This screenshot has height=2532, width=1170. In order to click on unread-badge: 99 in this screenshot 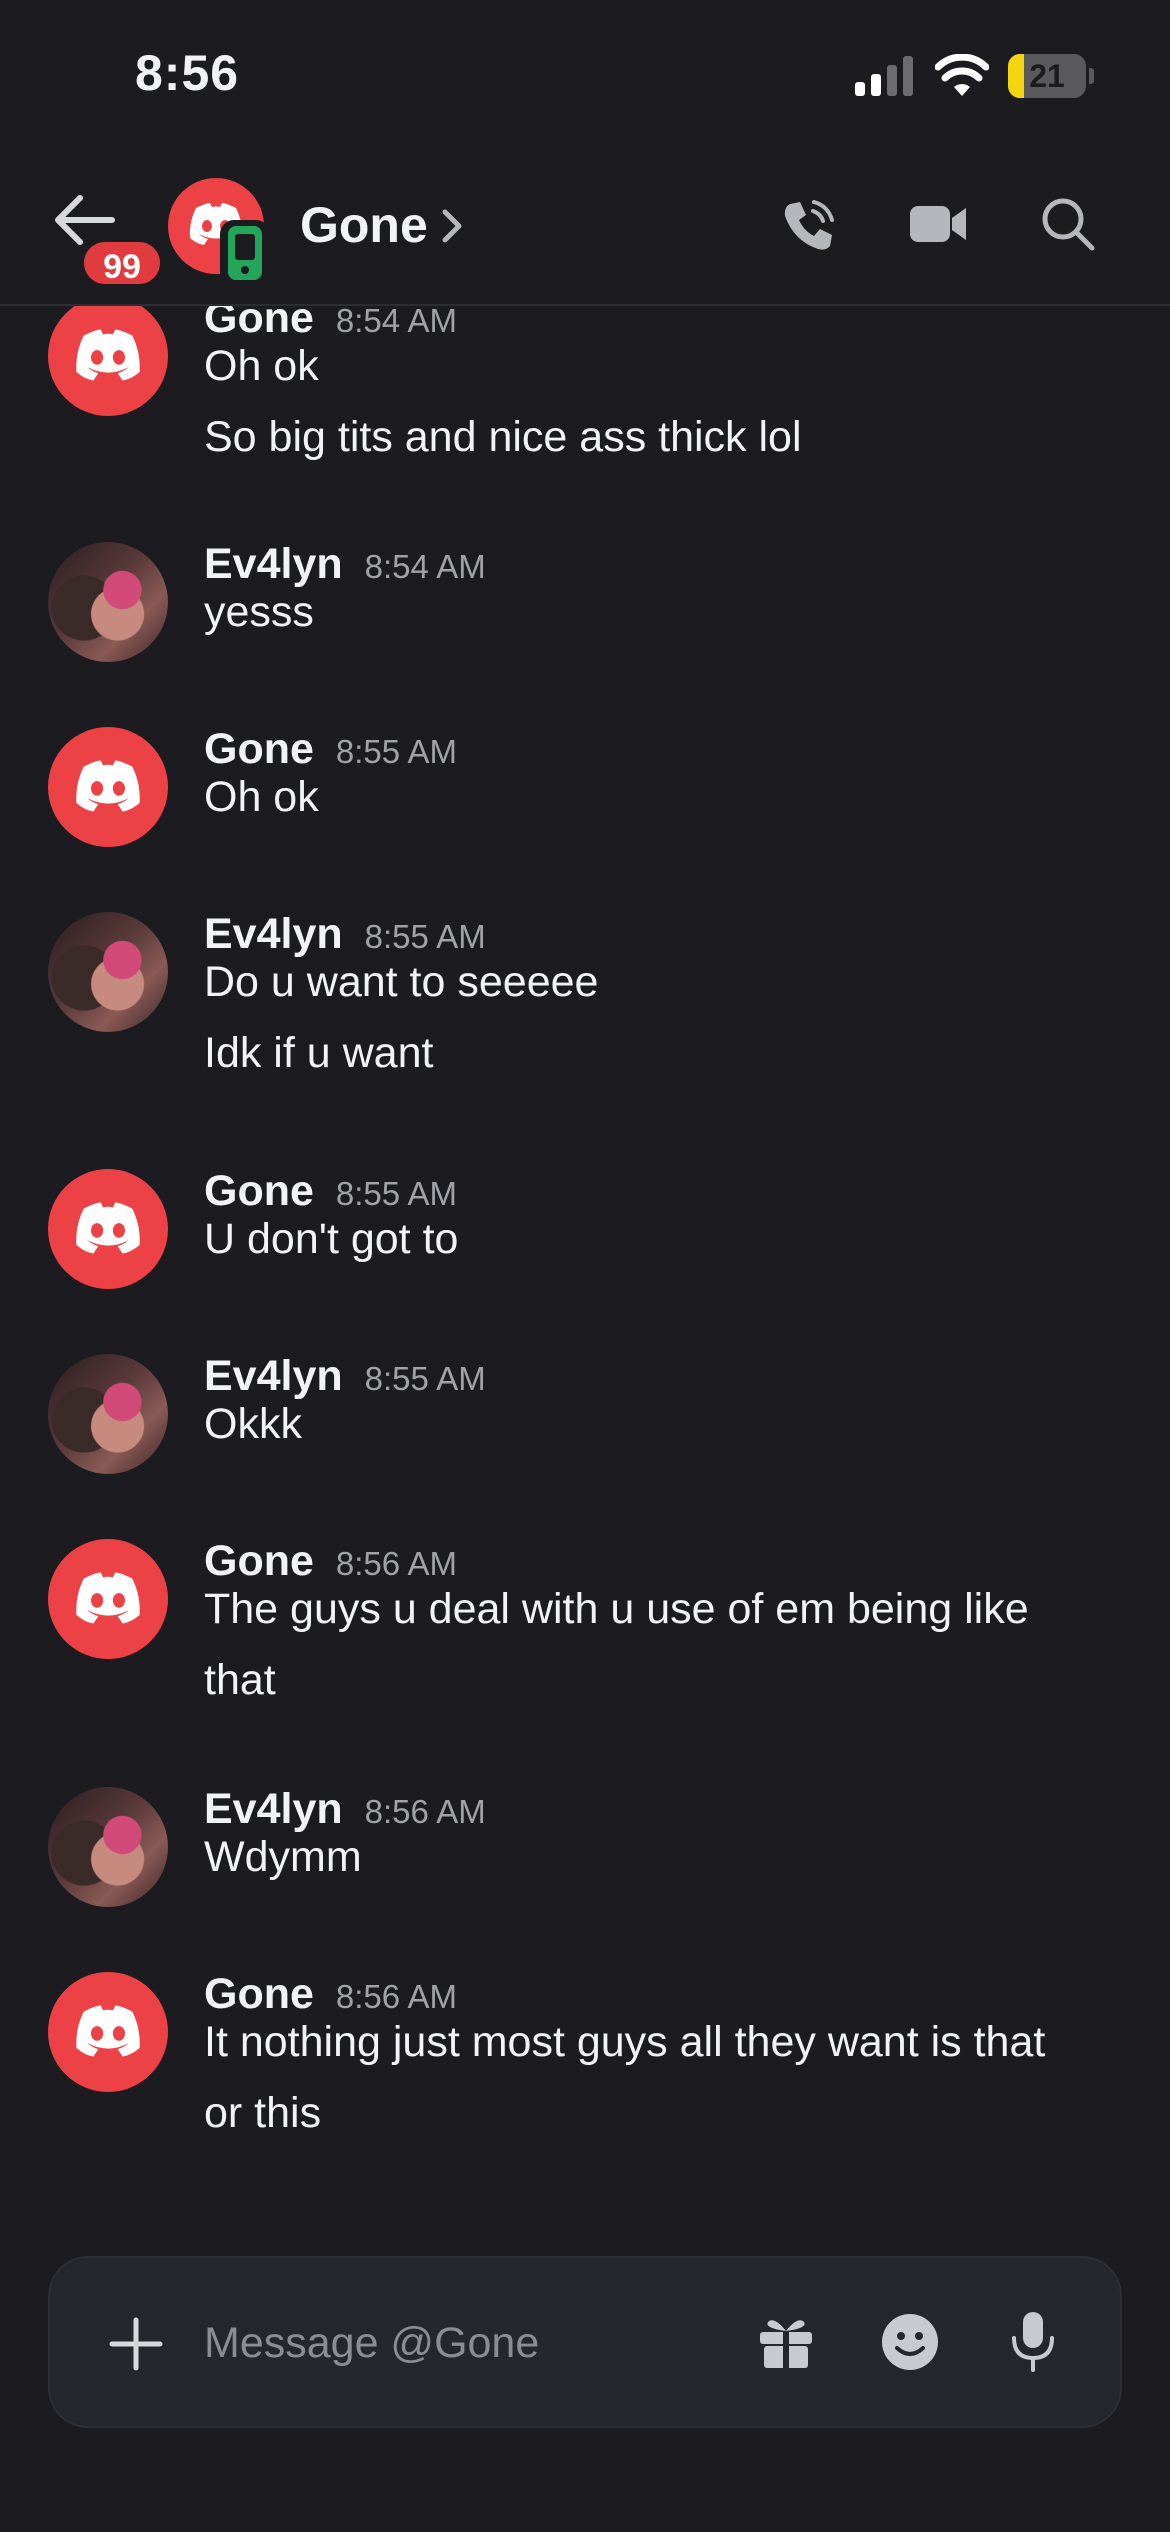, I will do `click(122, 263)`.